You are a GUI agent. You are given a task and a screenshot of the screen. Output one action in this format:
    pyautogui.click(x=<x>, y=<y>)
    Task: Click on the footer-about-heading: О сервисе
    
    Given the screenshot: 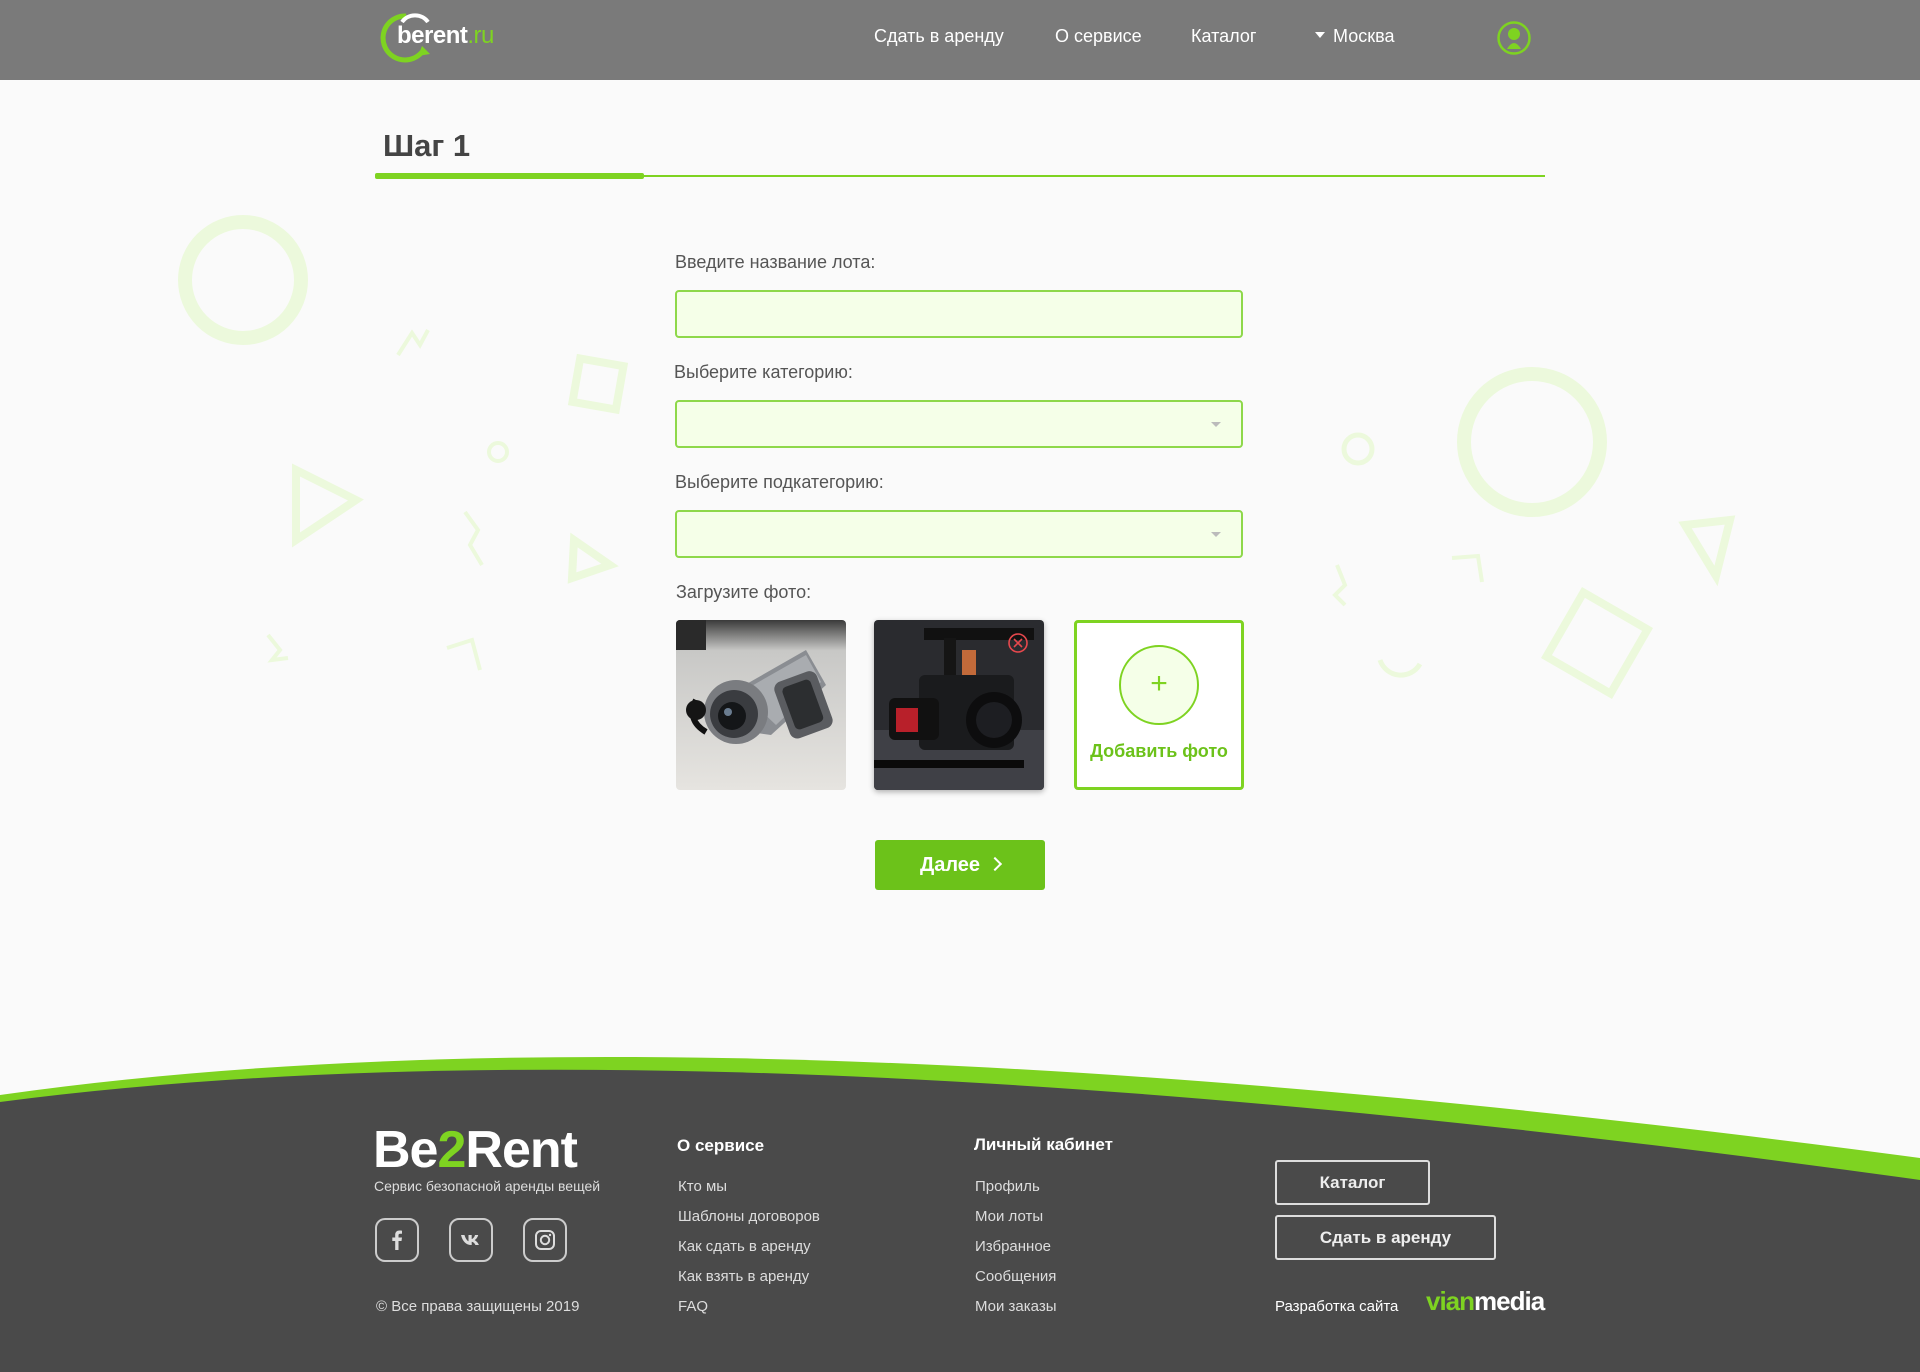 What is the action you would take?
    pyautogui.click(x=721, y=1145)
    